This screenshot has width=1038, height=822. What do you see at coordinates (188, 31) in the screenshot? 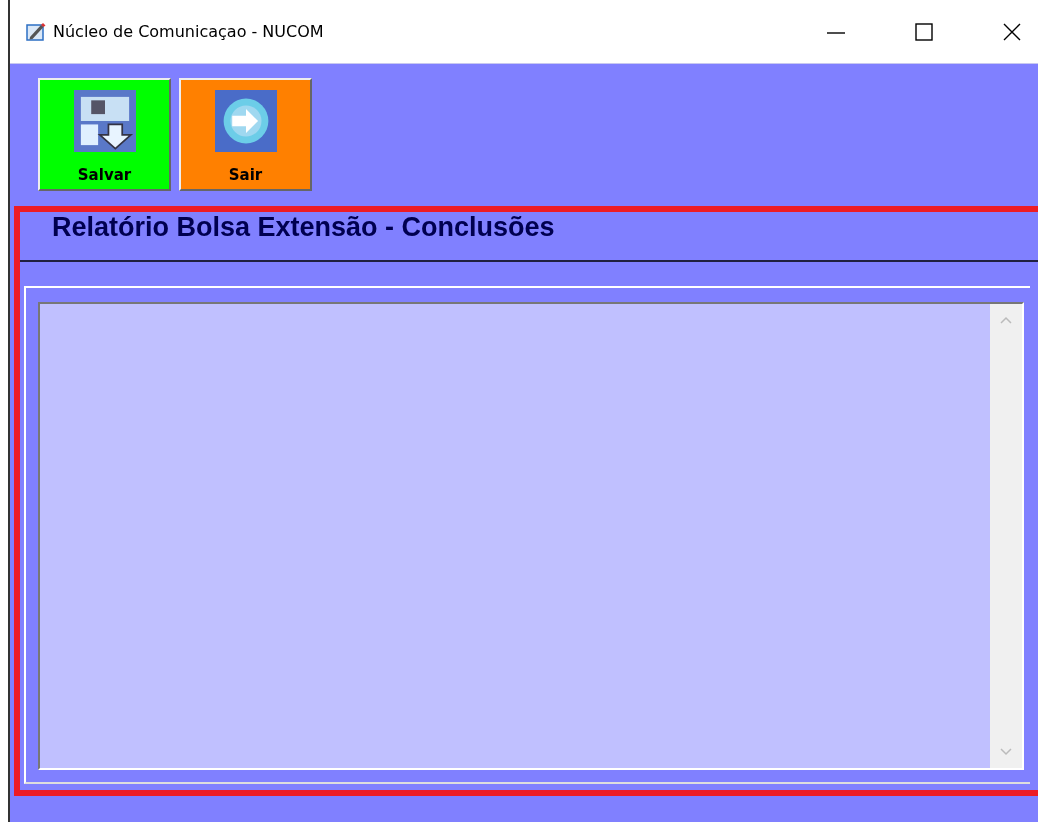
I see `window-title: Núcleo de Comunicaçao - NUCOM` at bounding box center [188, 31].